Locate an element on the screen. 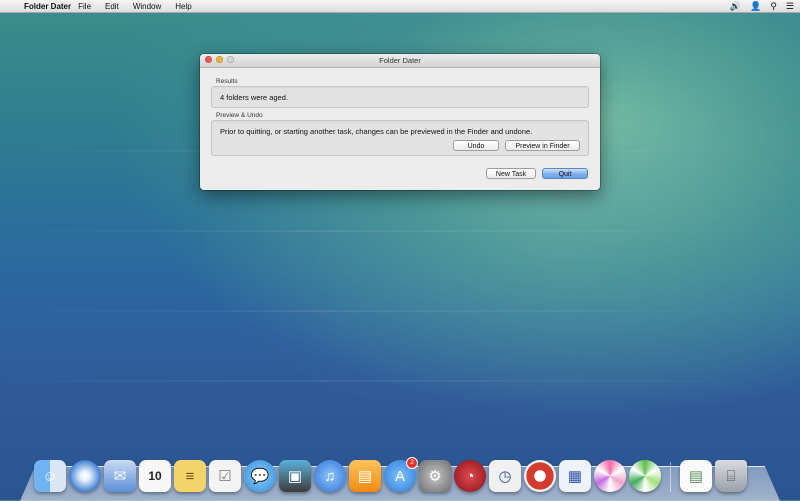 Image resolution: width=800 pixels, height=501 pixels. notification-center-icon: ☰ is located at coordinates (790, 6).